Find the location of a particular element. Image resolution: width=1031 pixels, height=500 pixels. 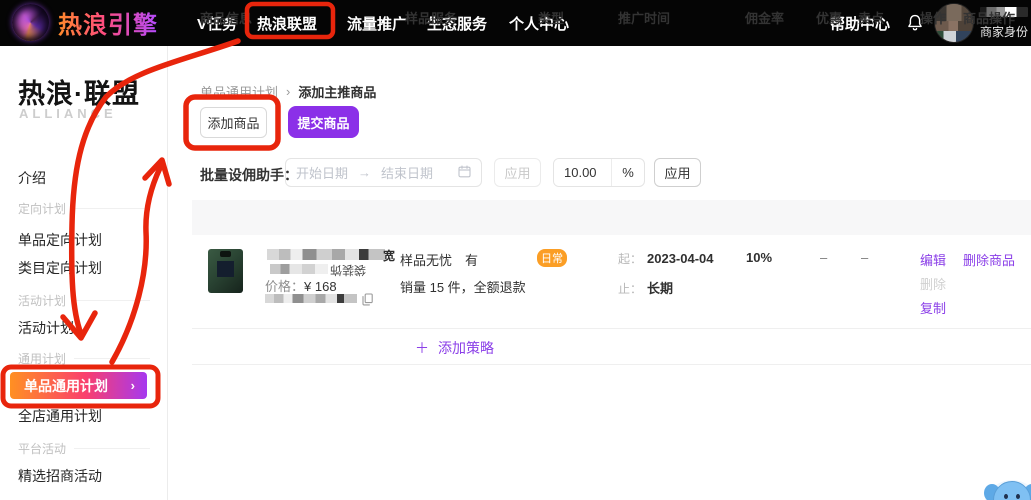

sample-service-line2: 销量 15 件，全额退款 is located at coordinates (463, 287).